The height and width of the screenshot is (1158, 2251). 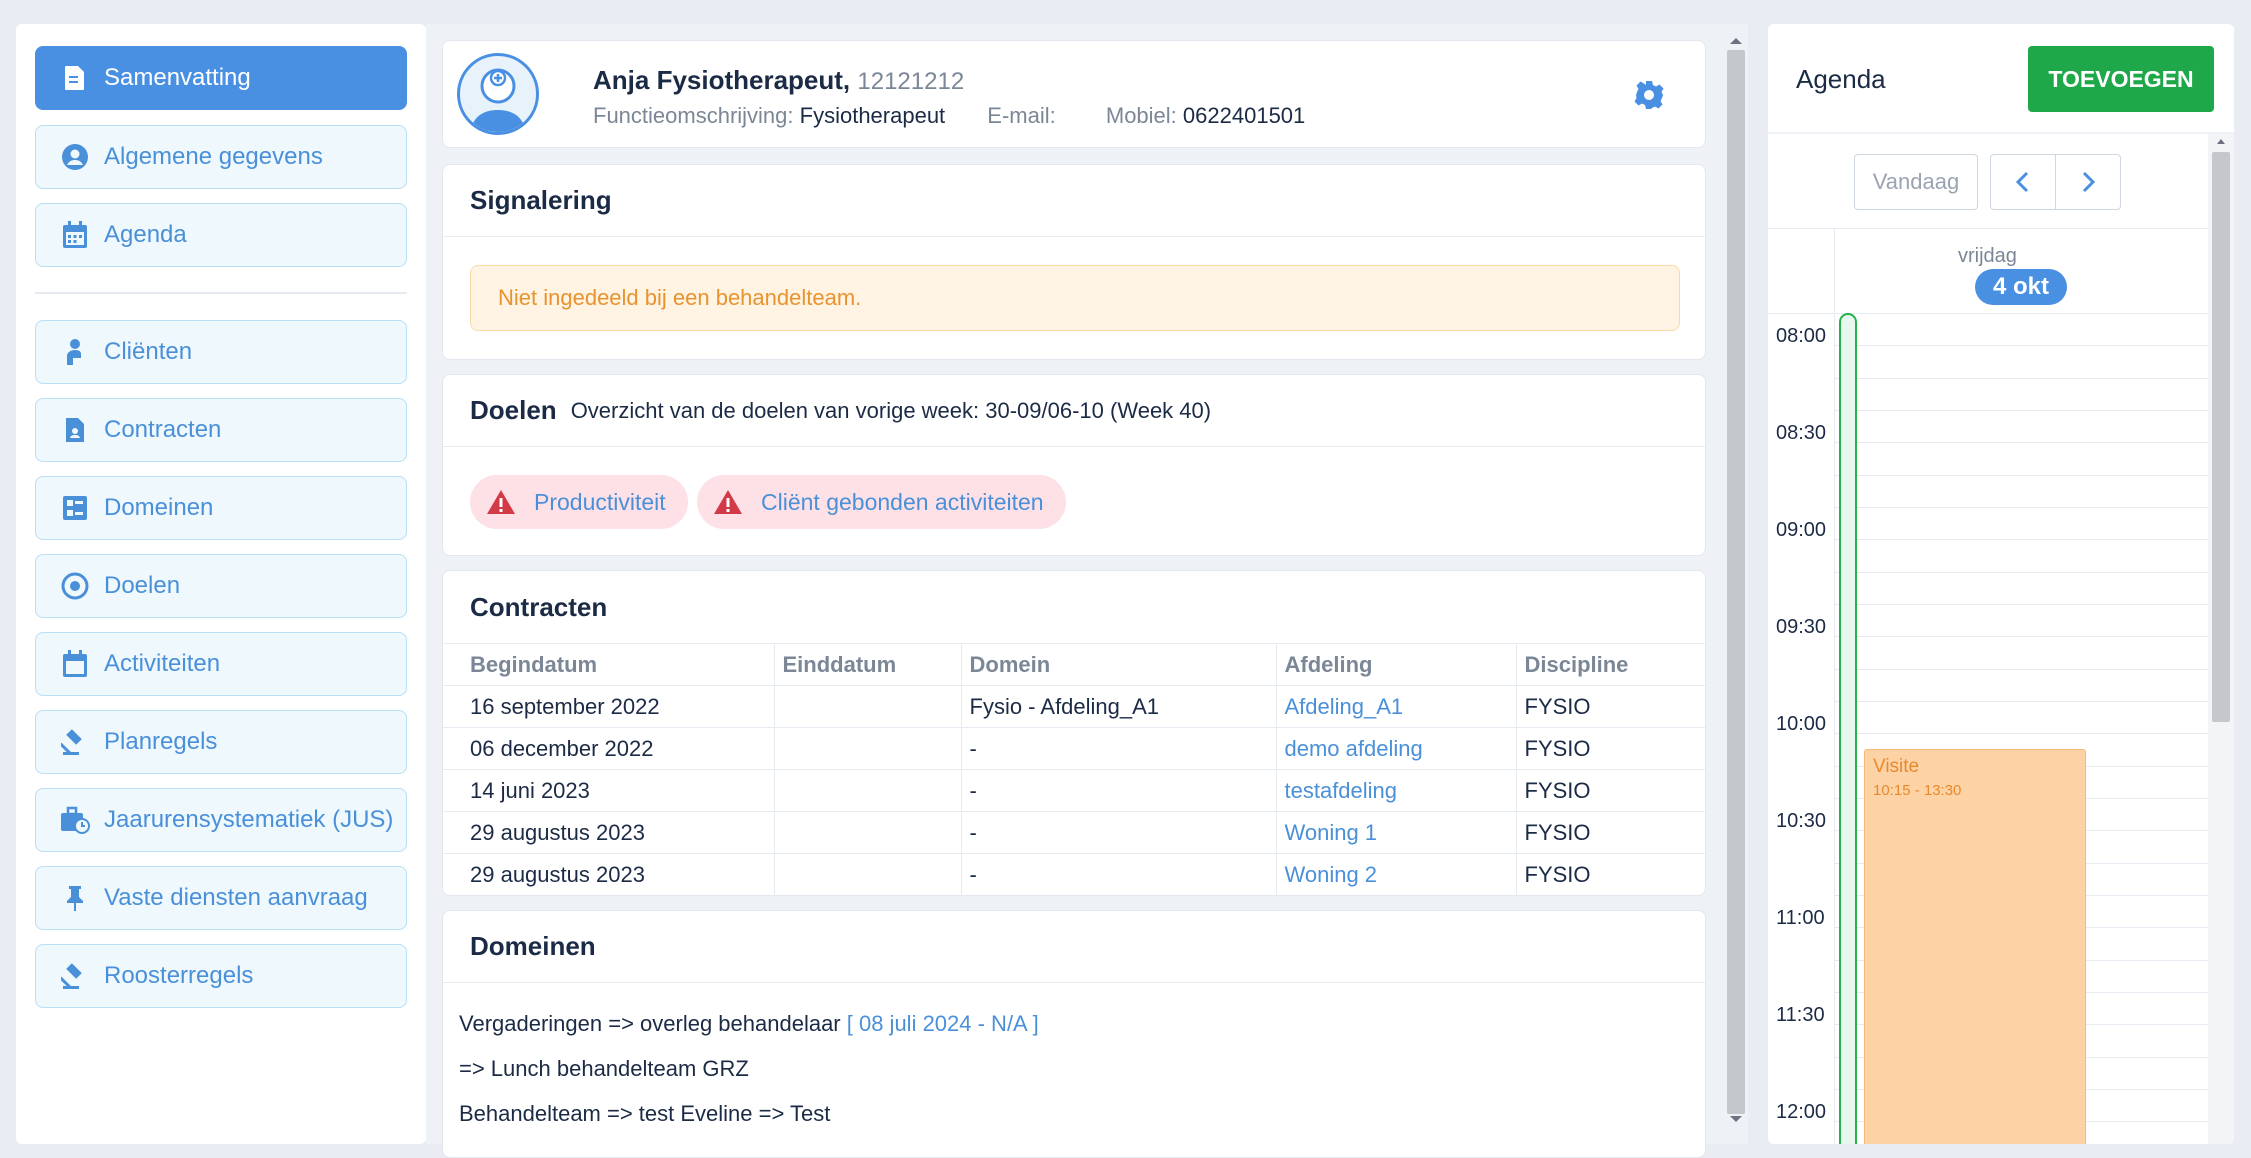 What do you see at coordinates (600, 501) in the screenshot?
I see `badge-label: Productiviteit` at bounding box center [600, 501].